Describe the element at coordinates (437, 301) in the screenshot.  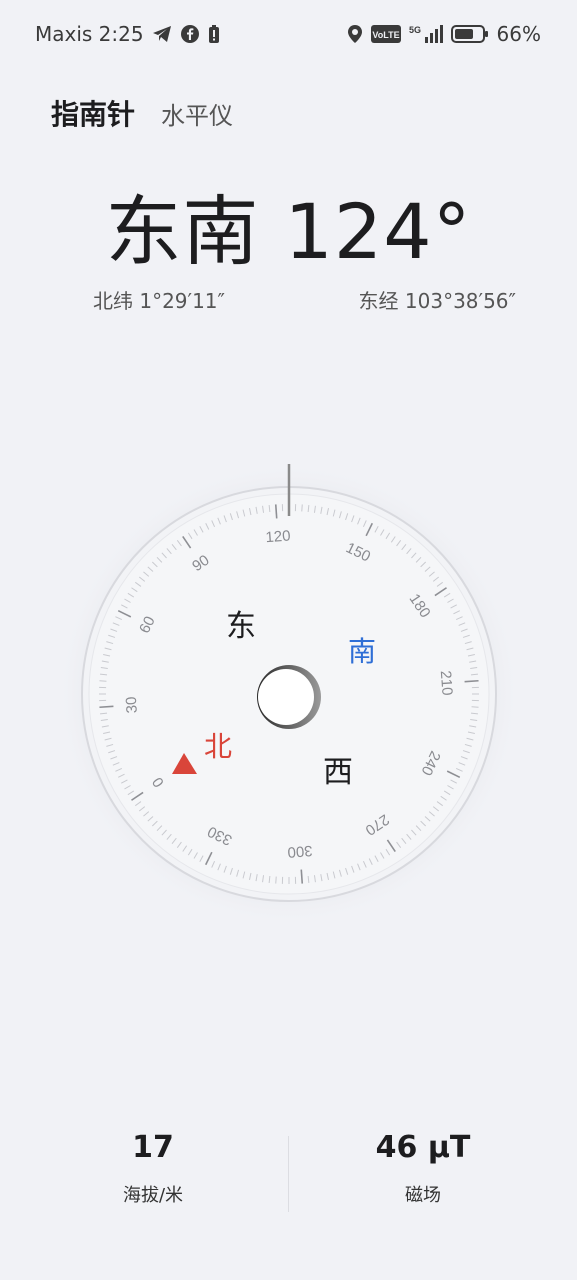
I see `longitude: 东经 103°38′56″` at that location.